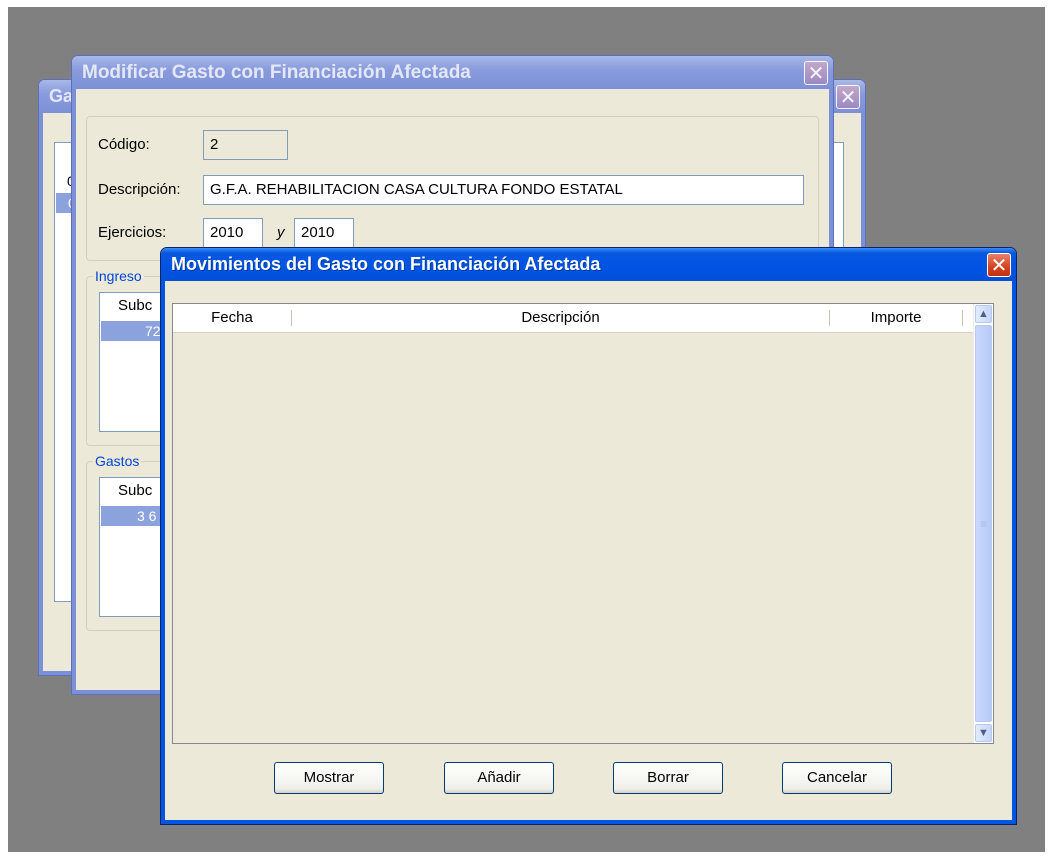  What do you see at coordinates (668, 778) in the screenshot?
I see `borrar-button: Borrar` at bounding box center [668, 778].